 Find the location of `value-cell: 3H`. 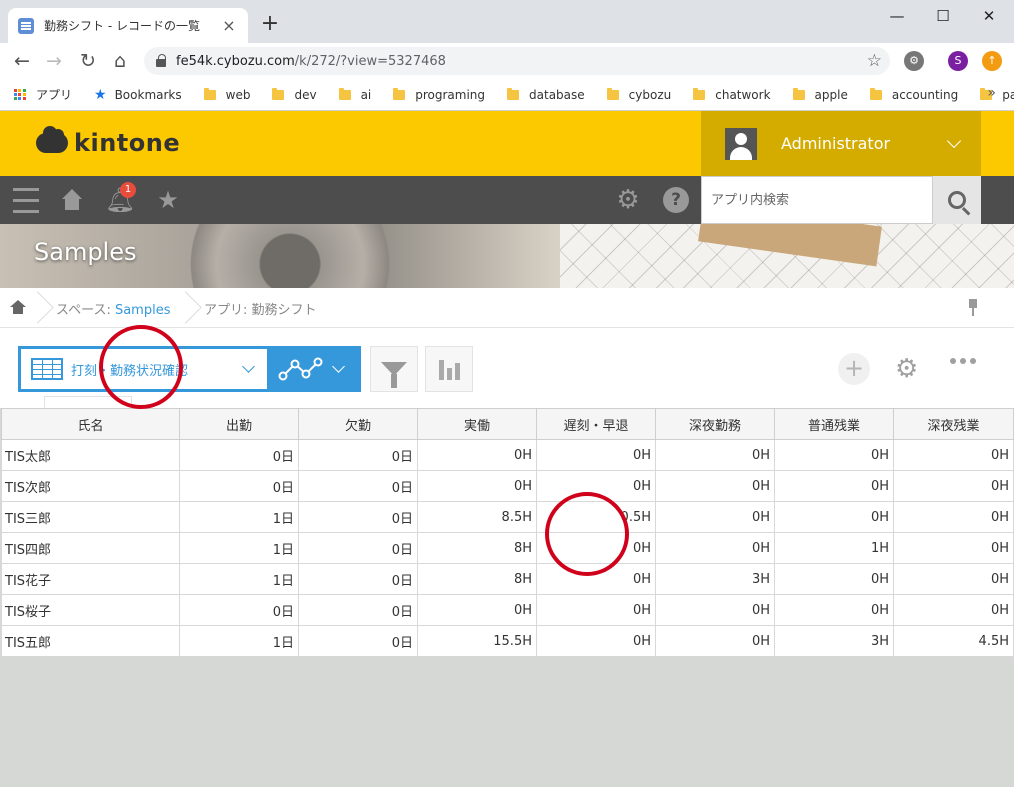

value-cell: 3H is located at coordinates (834, 641).